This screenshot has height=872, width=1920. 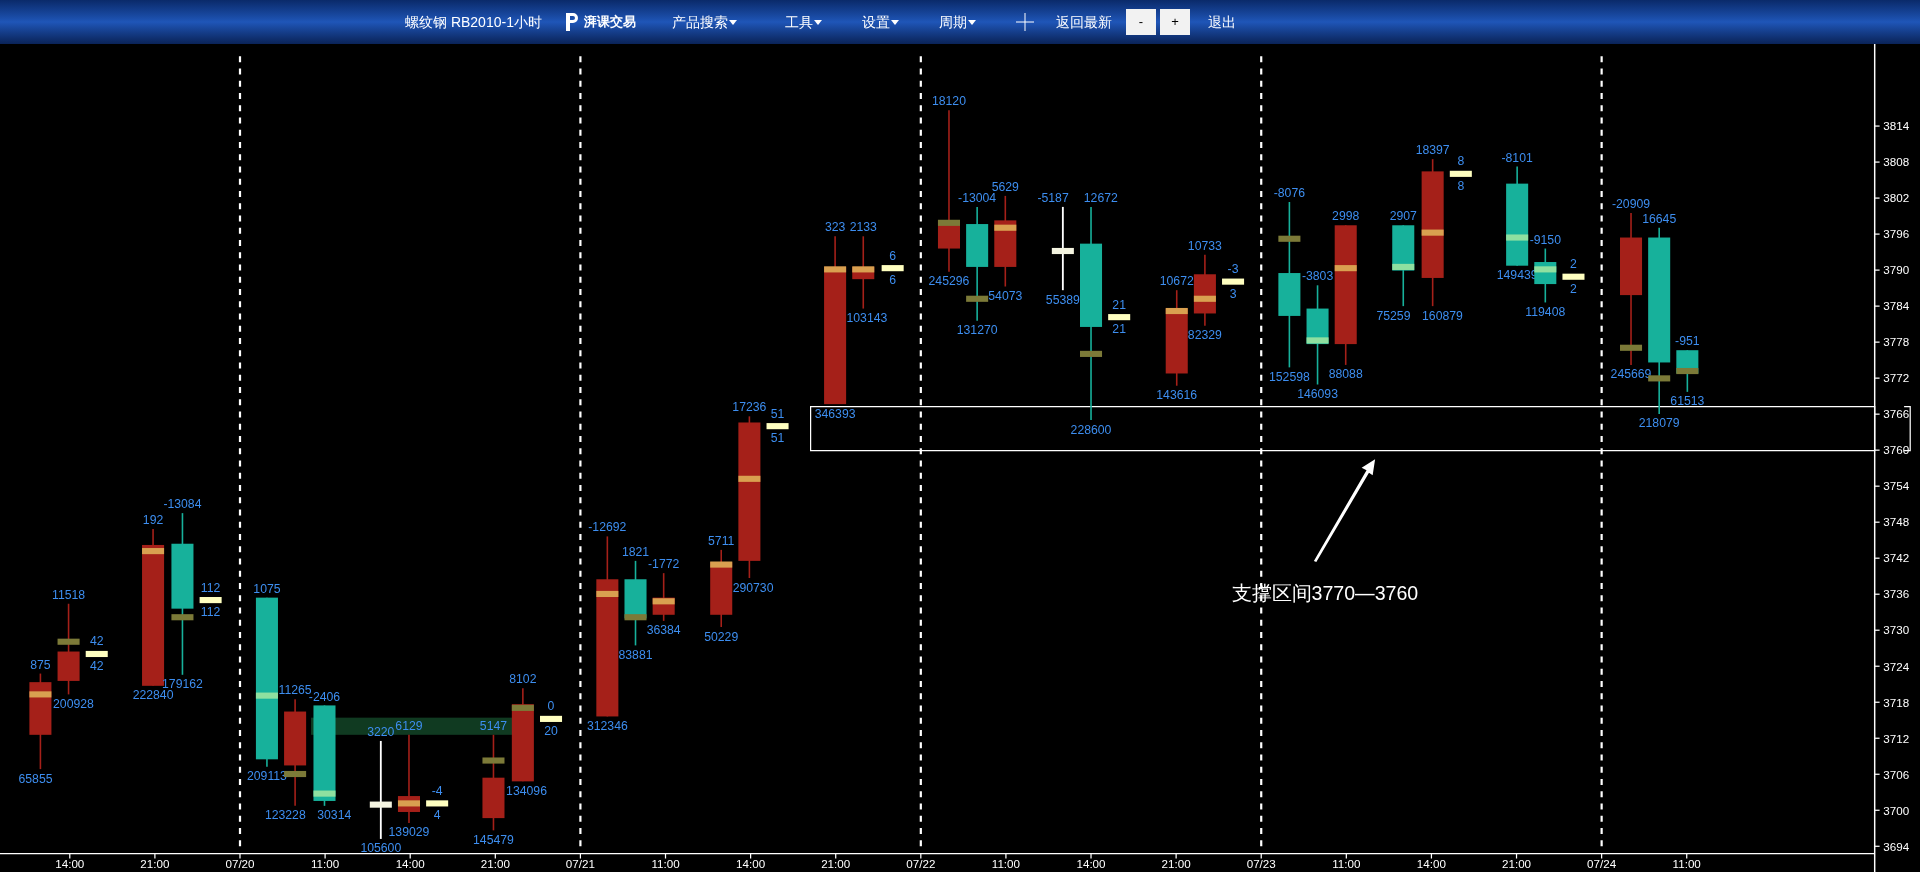 I want to click on volume-label: 245669, so click(x=1631, y=374).